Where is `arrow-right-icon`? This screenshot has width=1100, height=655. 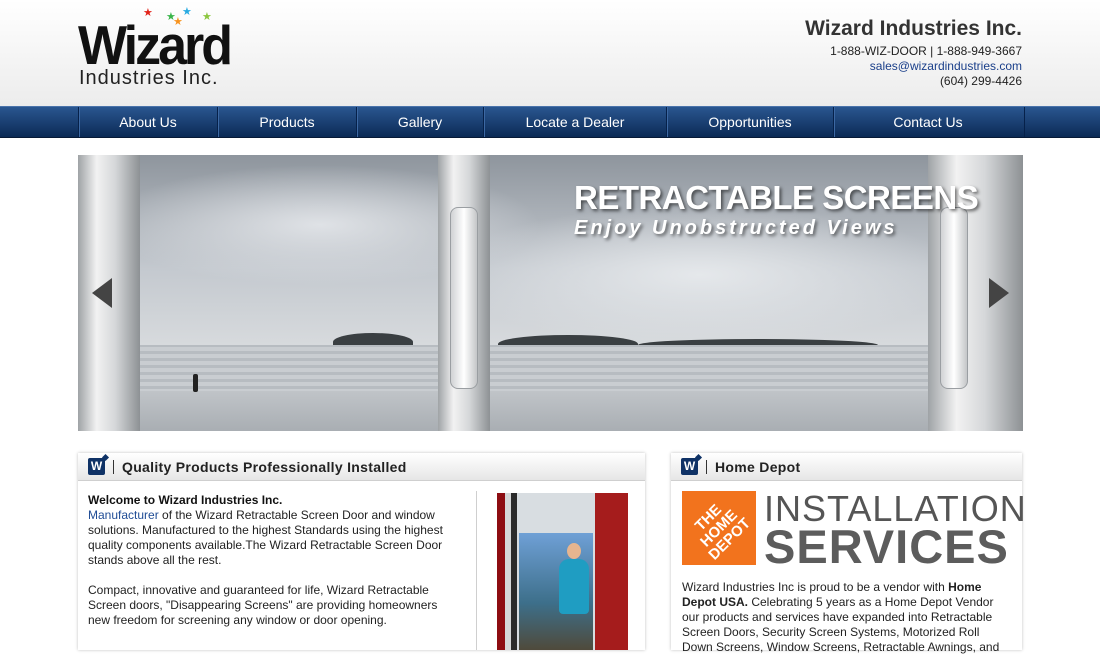
arrow-right-icon is located at coordinates (999, 293).